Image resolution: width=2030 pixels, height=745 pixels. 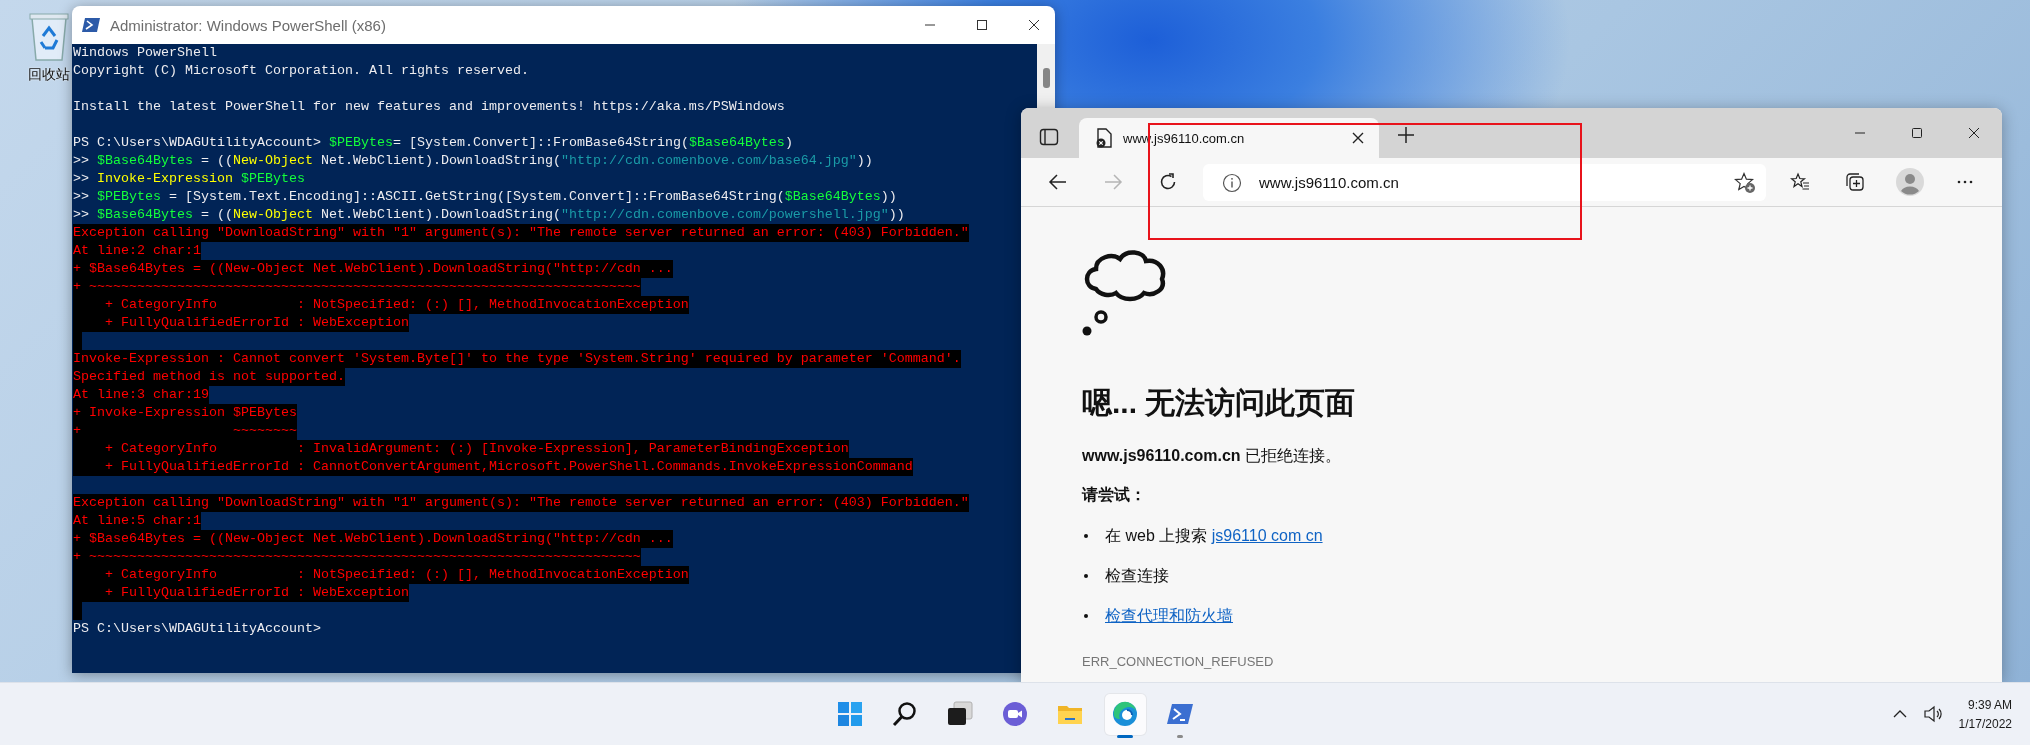 I want to click on scrollbar, so click(x=1046, y=76).